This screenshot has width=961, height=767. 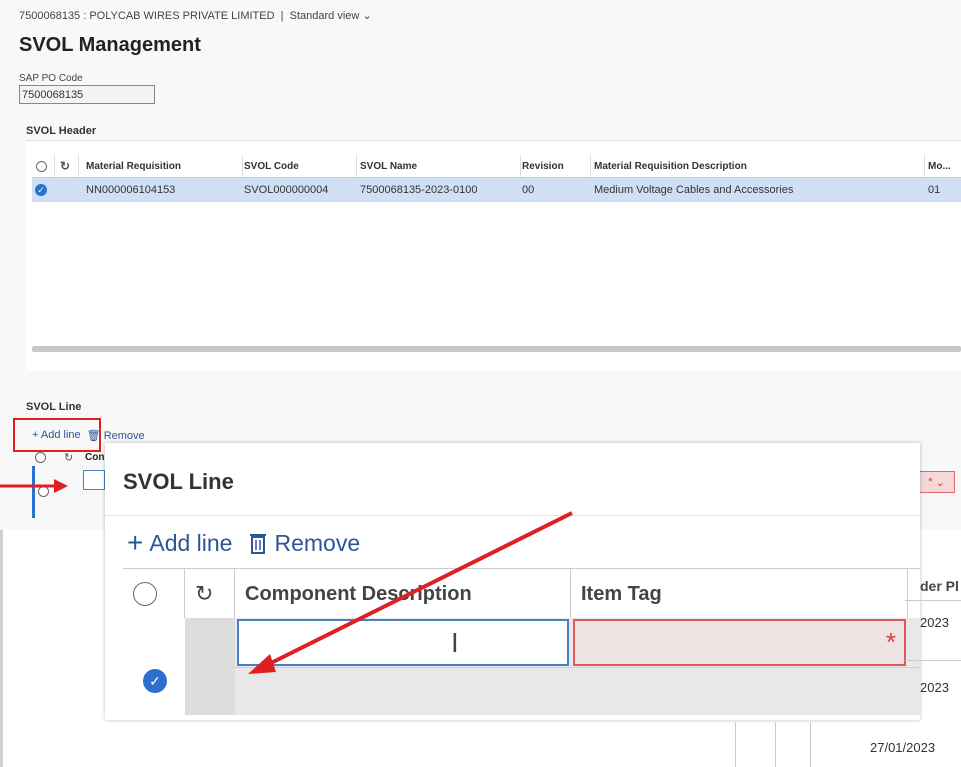 I want to click on arrow-annotation-diagonal, so click(x=410, y=592).